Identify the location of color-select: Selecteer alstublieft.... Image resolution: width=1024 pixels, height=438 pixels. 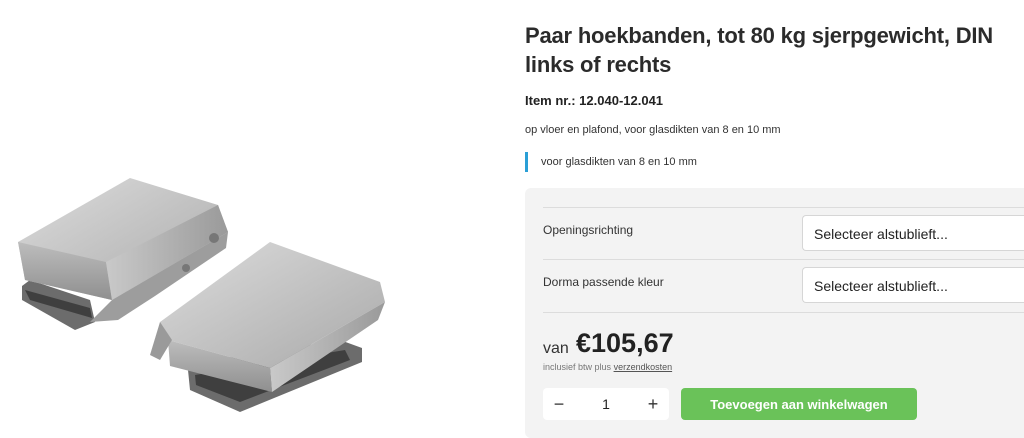
(913, 285).